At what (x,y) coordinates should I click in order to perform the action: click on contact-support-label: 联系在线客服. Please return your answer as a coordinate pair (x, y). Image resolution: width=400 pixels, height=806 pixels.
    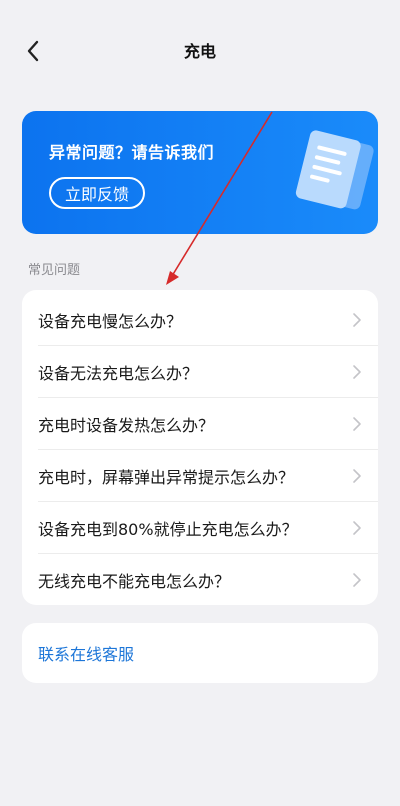
    Looking at the image, I should click on (86, 654).